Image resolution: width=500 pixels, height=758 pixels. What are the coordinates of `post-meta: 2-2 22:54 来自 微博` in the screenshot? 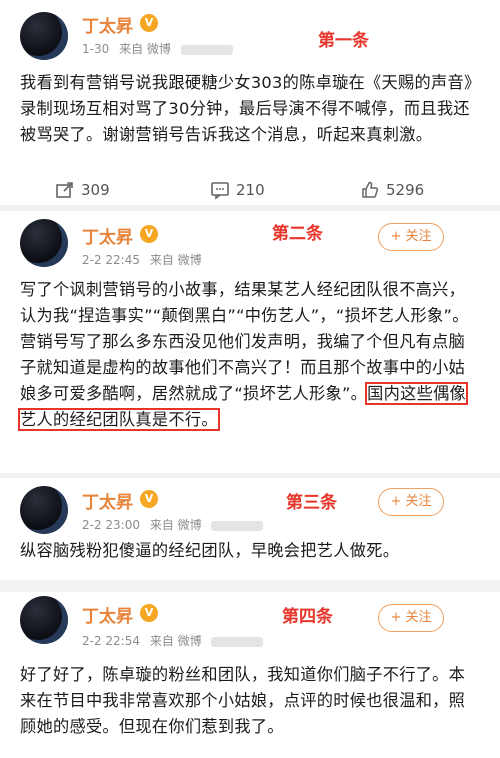 It's located at (173, 640).